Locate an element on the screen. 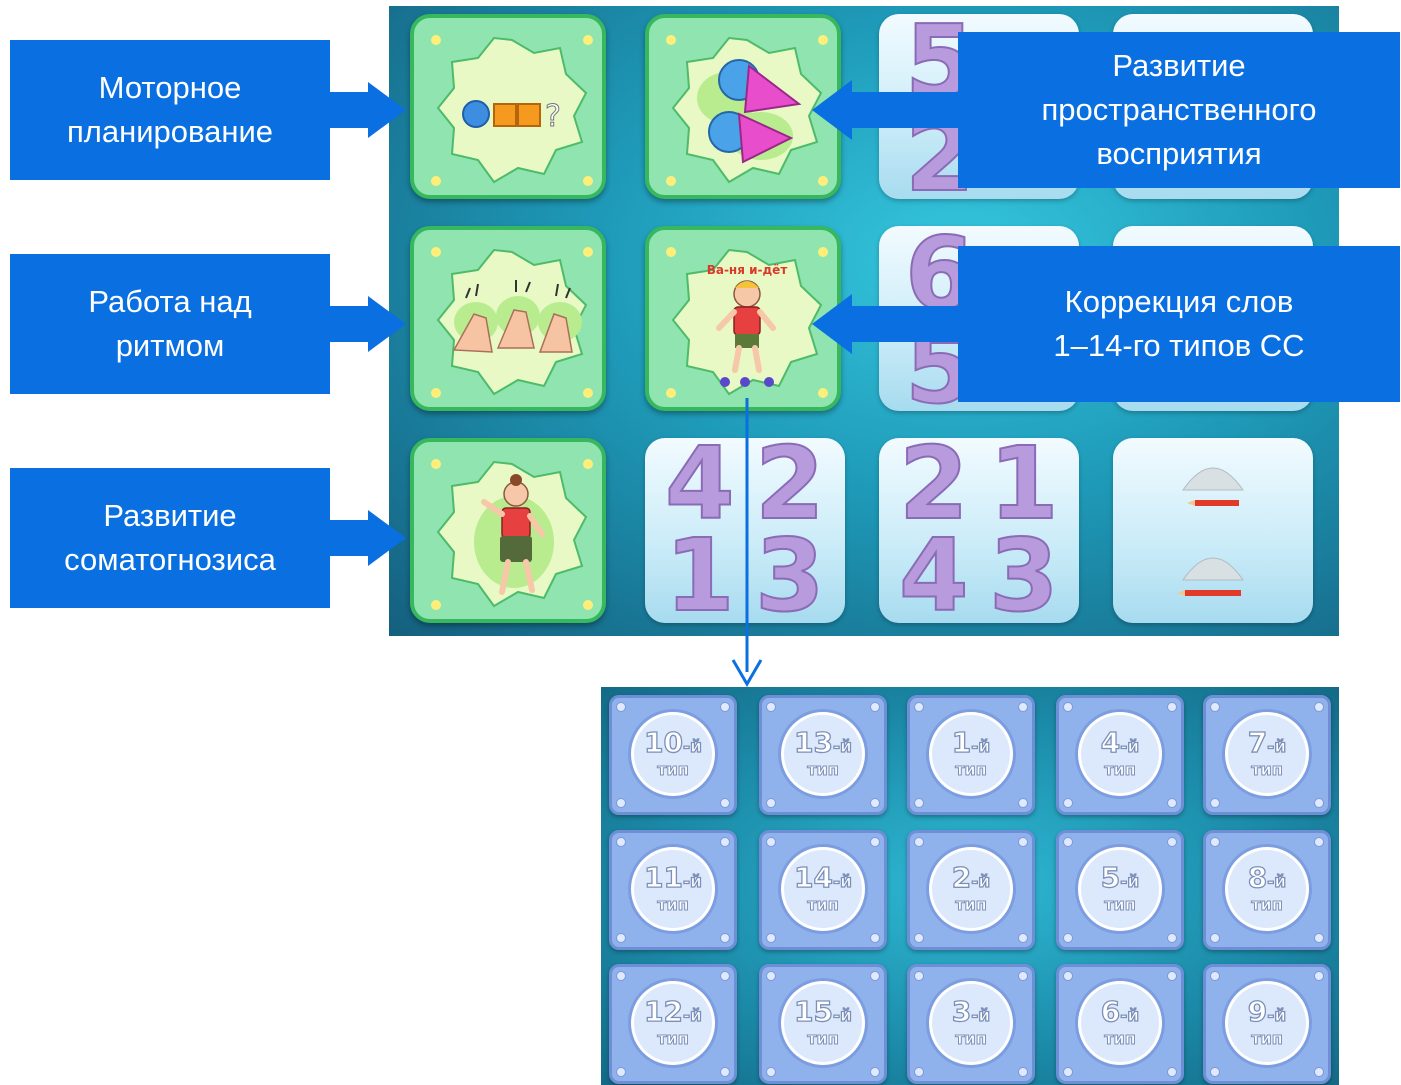 The image size is (1401, 1085). label-line: Коррекция слов is located at coordinates (1179, 301).